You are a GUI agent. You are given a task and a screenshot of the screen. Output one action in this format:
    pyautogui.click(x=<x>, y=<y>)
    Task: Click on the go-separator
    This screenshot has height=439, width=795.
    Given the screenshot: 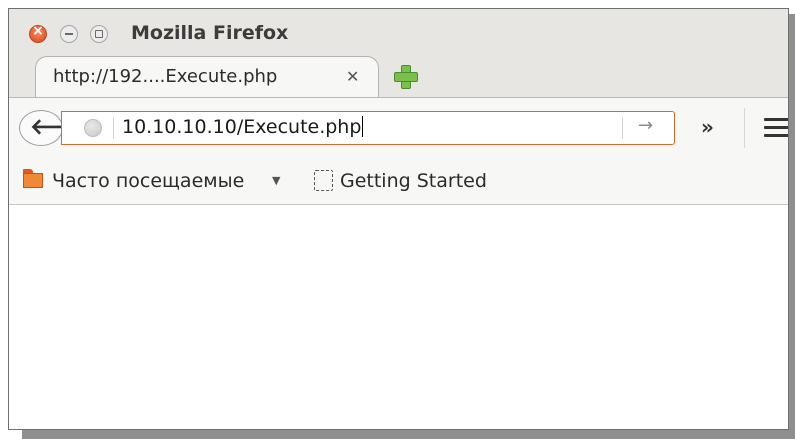 What is the action you would take?
    pyautogui.click(x=622, y=128)
    